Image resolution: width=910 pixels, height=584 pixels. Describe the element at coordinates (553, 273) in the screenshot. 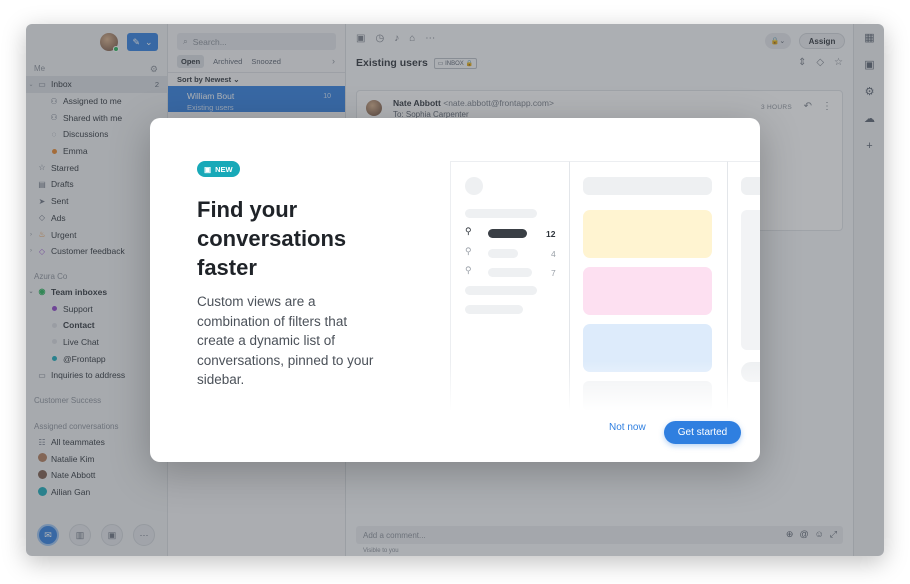

I see `view-count: 7` at that location.